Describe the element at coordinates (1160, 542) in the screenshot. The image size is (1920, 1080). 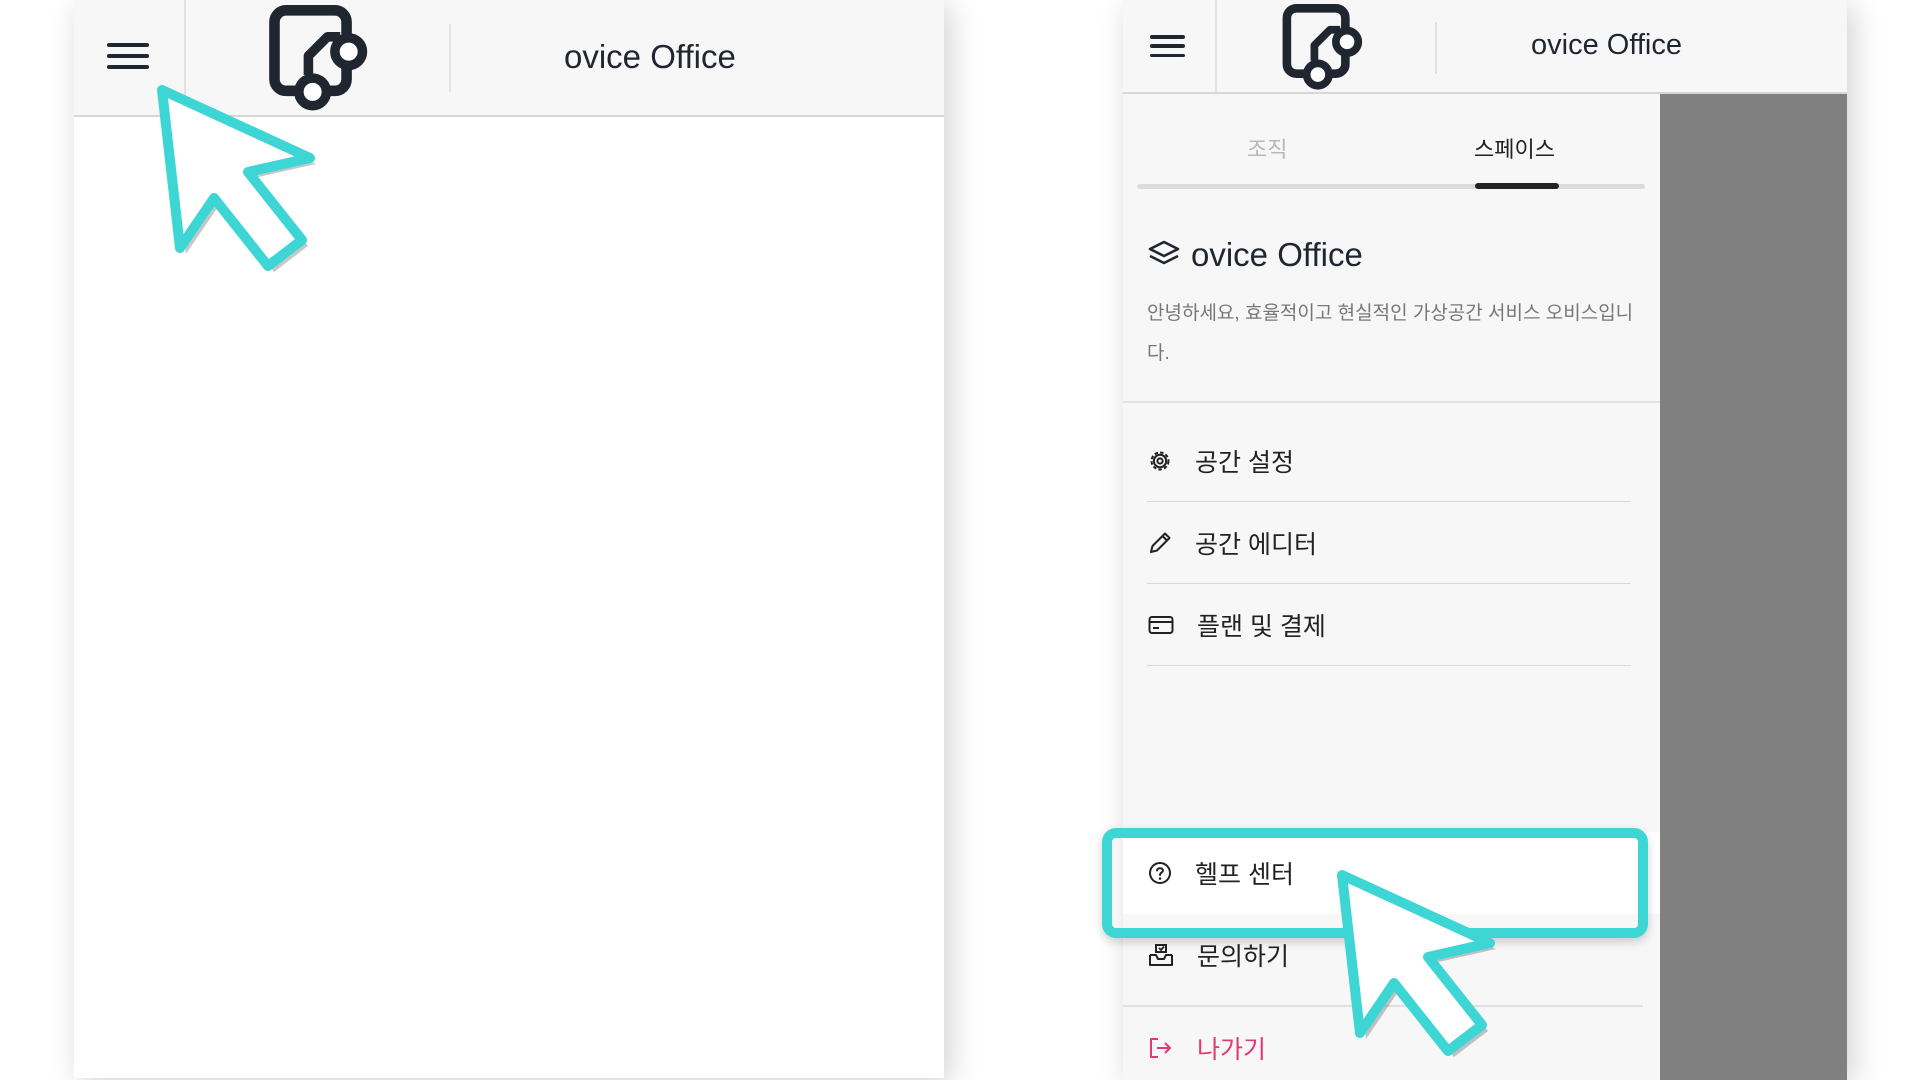
I see `pencil-icon` at that location.